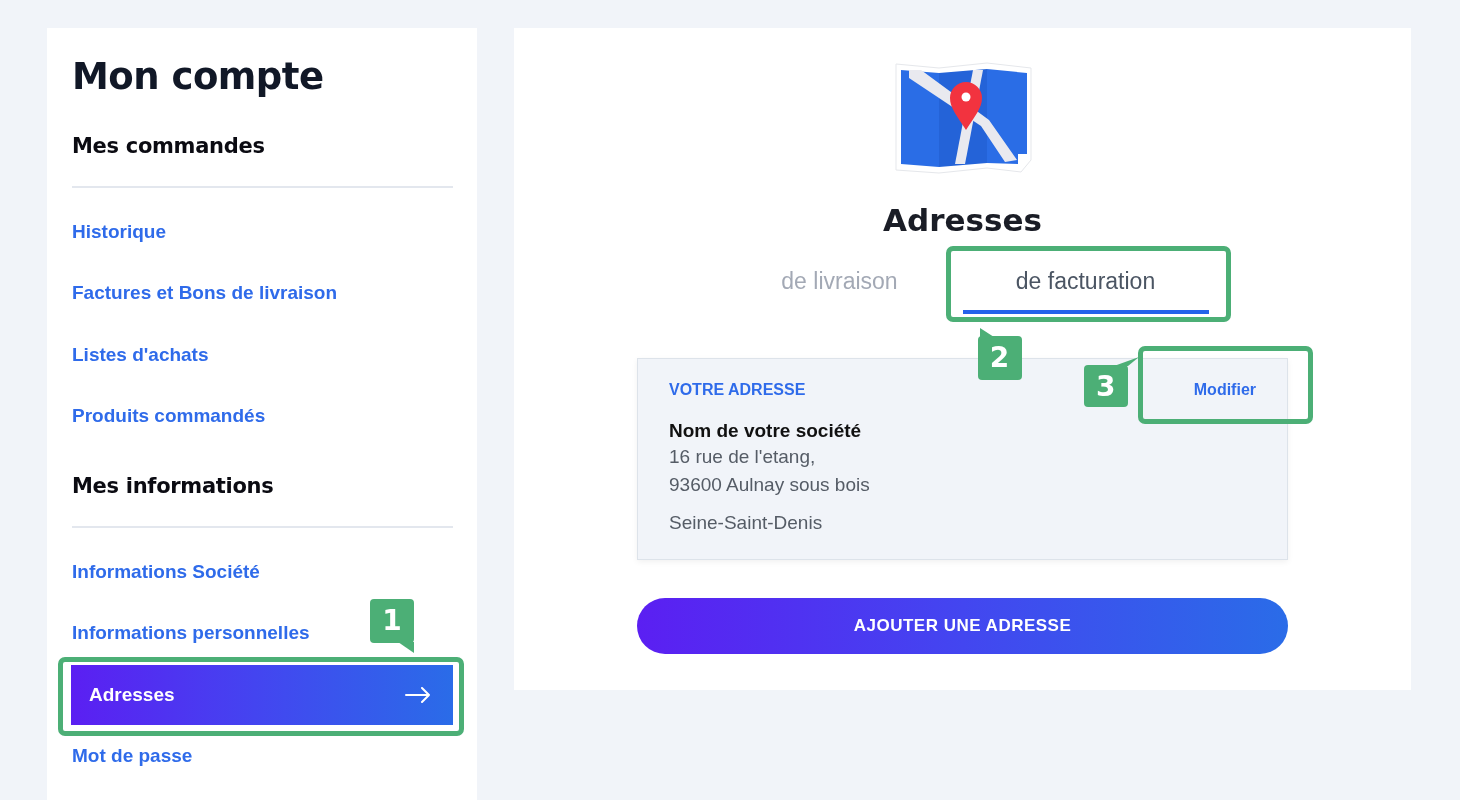 Image resolution: width=1460 pixels, height=800 pixels. Describe the element at coordinates (191, 633) in the screenshot. I see `sidebar-item: Informations personnelles` at that location.